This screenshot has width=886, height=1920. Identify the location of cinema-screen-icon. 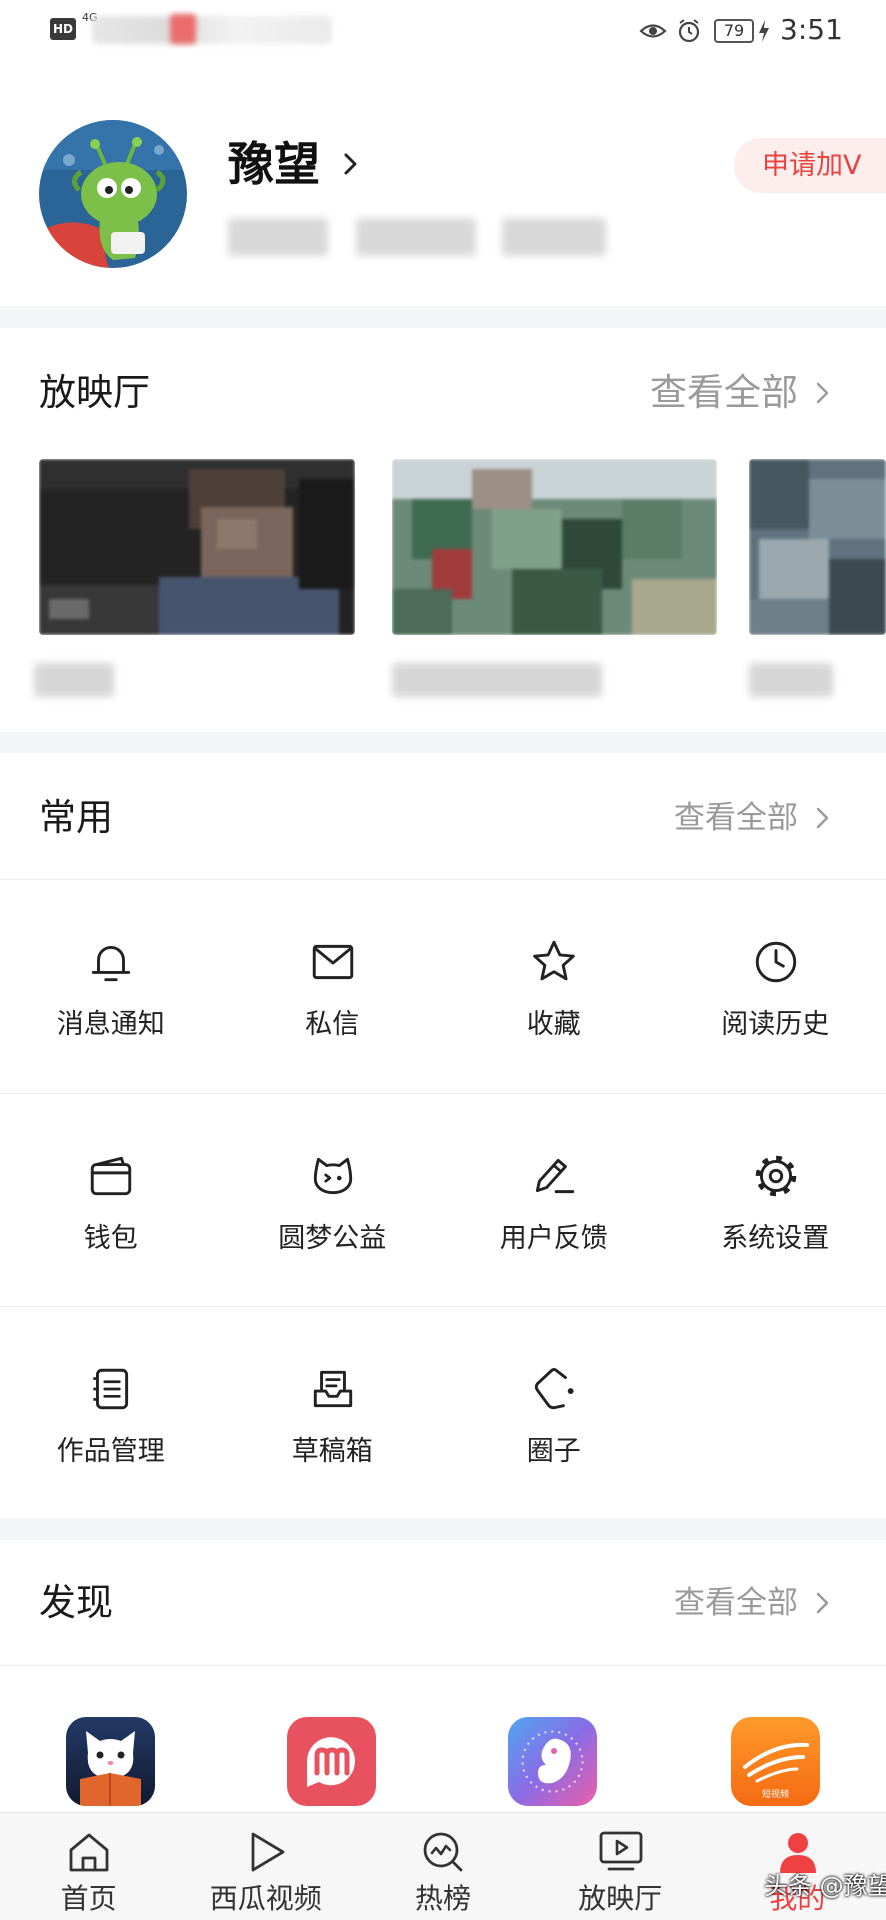
(620, 1851).